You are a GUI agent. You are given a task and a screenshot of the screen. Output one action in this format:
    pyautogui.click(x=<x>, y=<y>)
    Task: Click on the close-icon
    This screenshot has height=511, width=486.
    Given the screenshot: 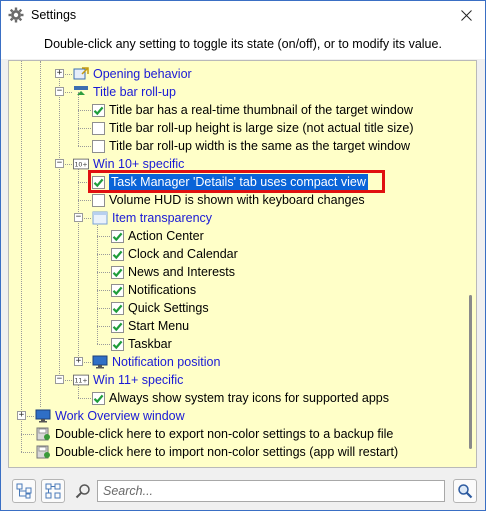 What is the action you would take?
    pyautogui.click(x=466, y=15)
    